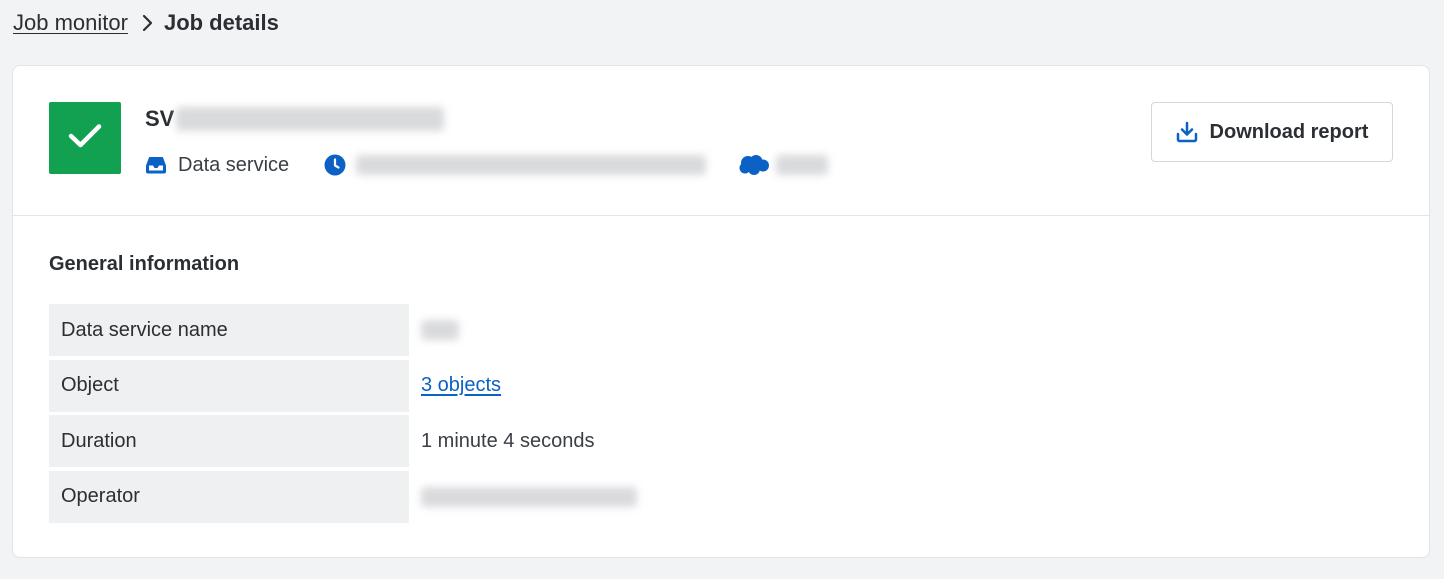 This screenshot has width=1444, height=579. I want to click on data-service-name-redacted, so click(440, 330).